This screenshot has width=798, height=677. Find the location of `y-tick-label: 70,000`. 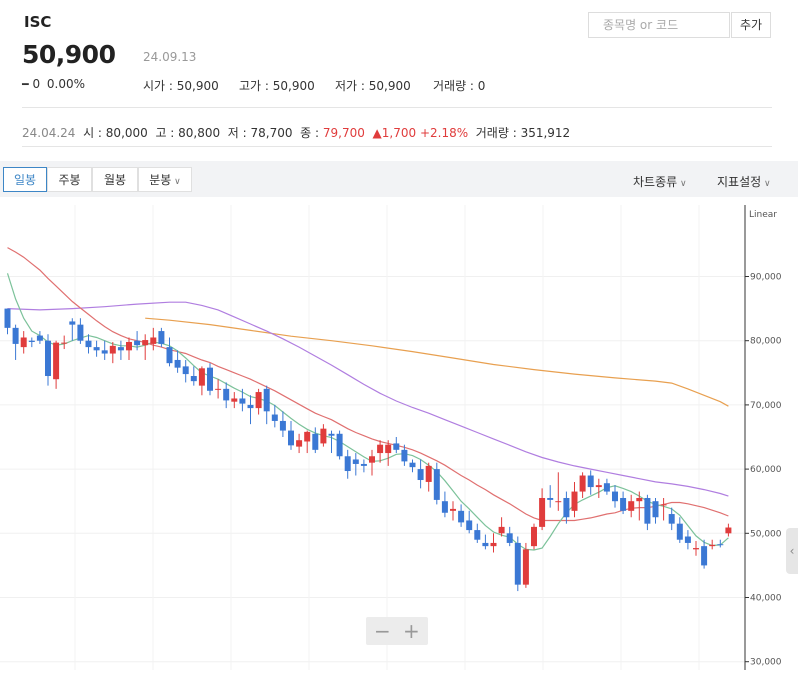

y-tick-label: 70,000 is located at coordinates (766, 406).